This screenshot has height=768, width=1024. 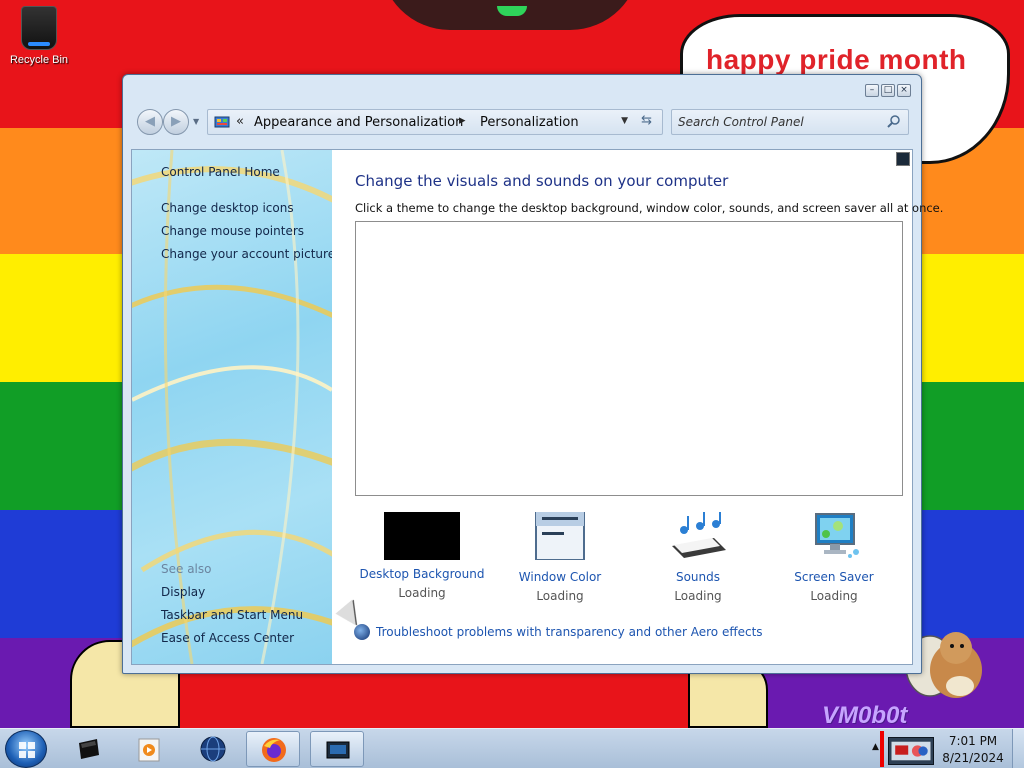 I want to click on breadcrumb-personalization: Personalization, so click(x=529, y=122).